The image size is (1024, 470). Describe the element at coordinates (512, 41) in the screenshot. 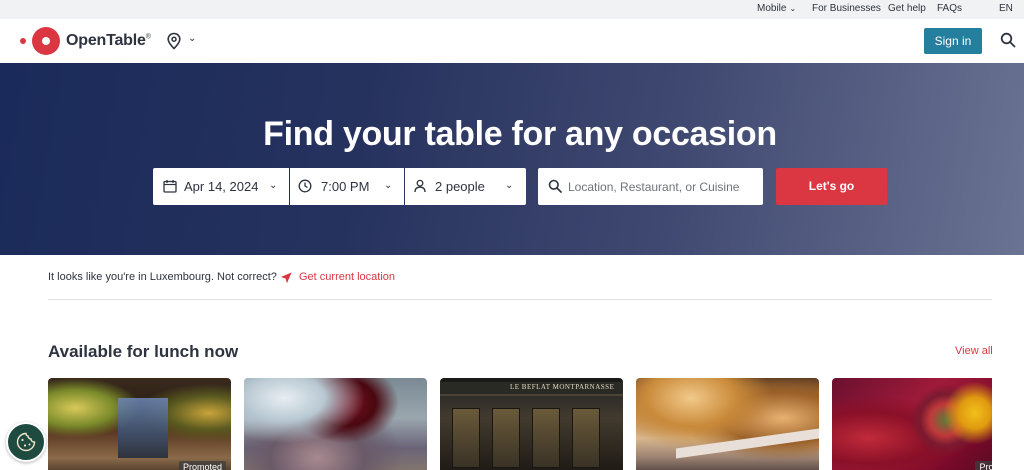

I see `site-header: OpenTable® ⌄ Sign in` at that location.